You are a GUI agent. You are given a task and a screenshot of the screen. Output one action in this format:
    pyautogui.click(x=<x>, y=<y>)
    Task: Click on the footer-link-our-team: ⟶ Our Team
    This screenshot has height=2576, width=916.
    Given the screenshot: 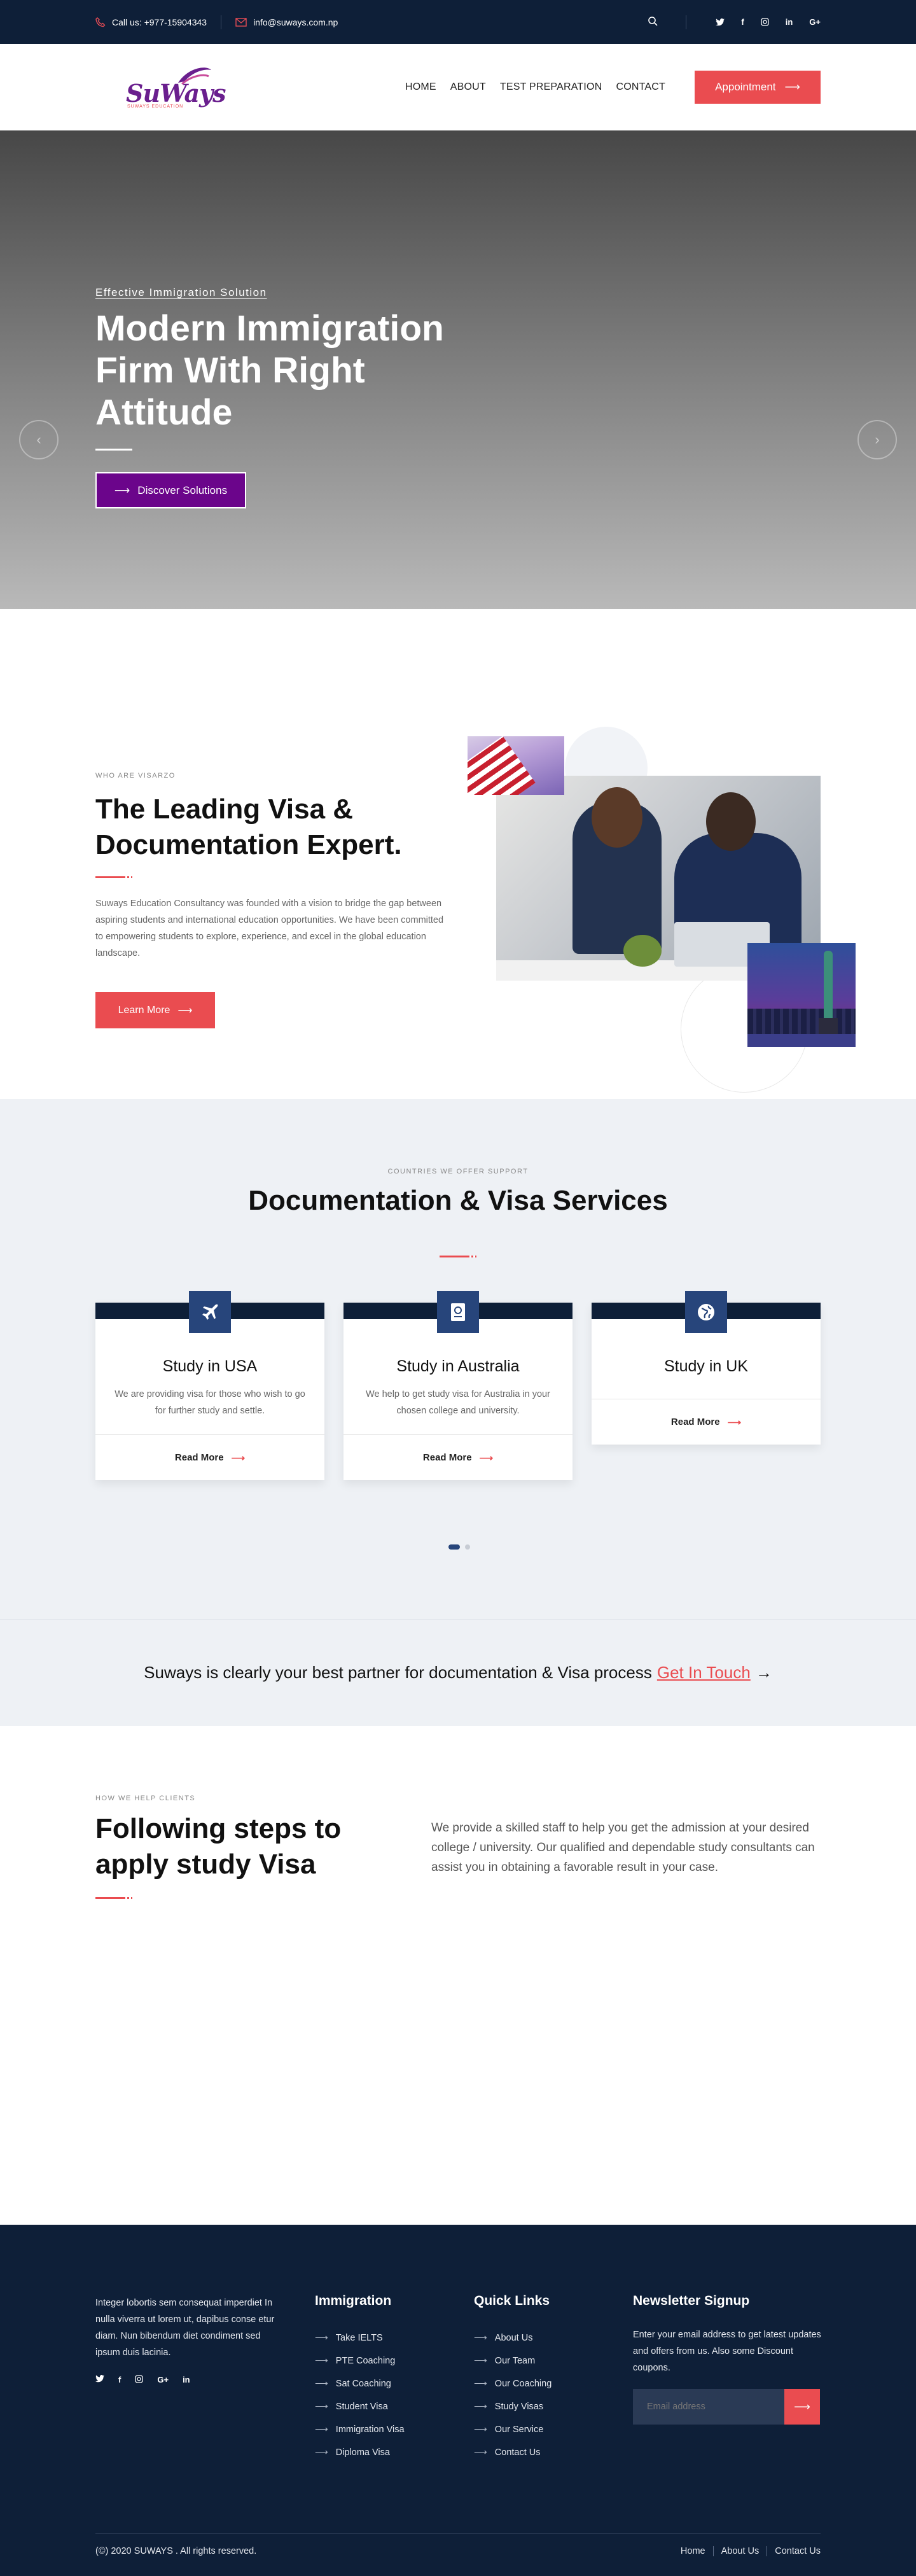 What is the action you would take?
    pyautogui.click(x=513, y=2360)
    